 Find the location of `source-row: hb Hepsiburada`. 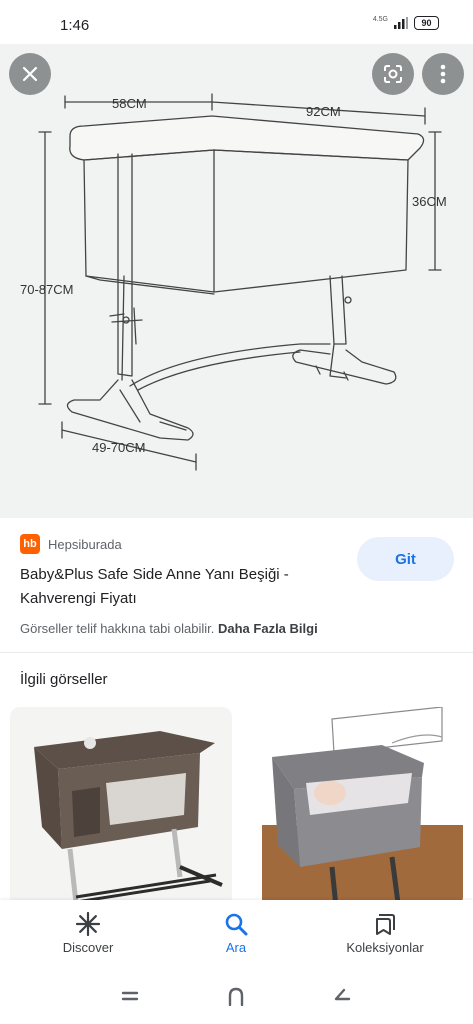

source-row: hb Hepsiburada is located at coordinates (71, 544).